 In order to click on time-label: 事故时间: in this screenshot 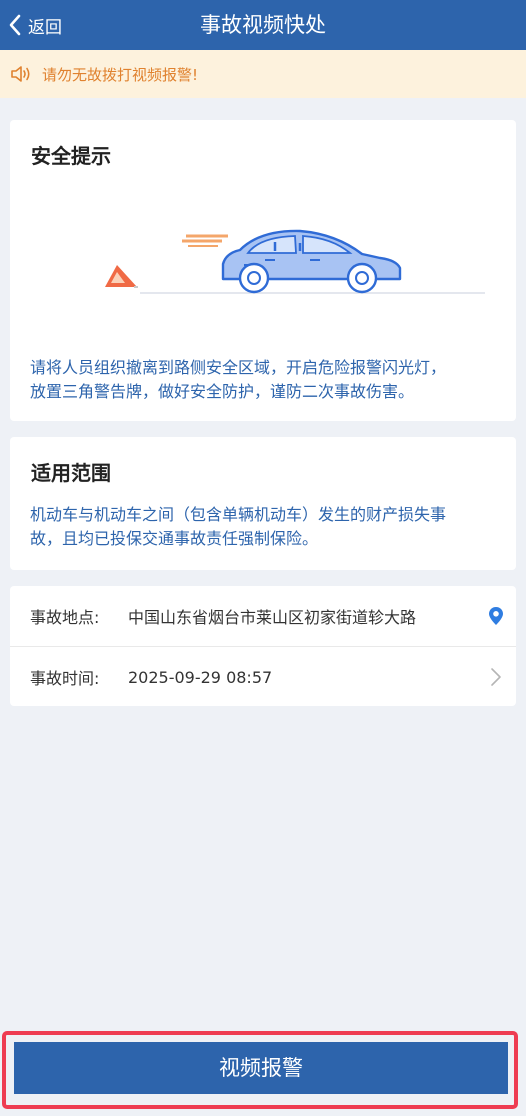, I will do `click(65, 678)`.